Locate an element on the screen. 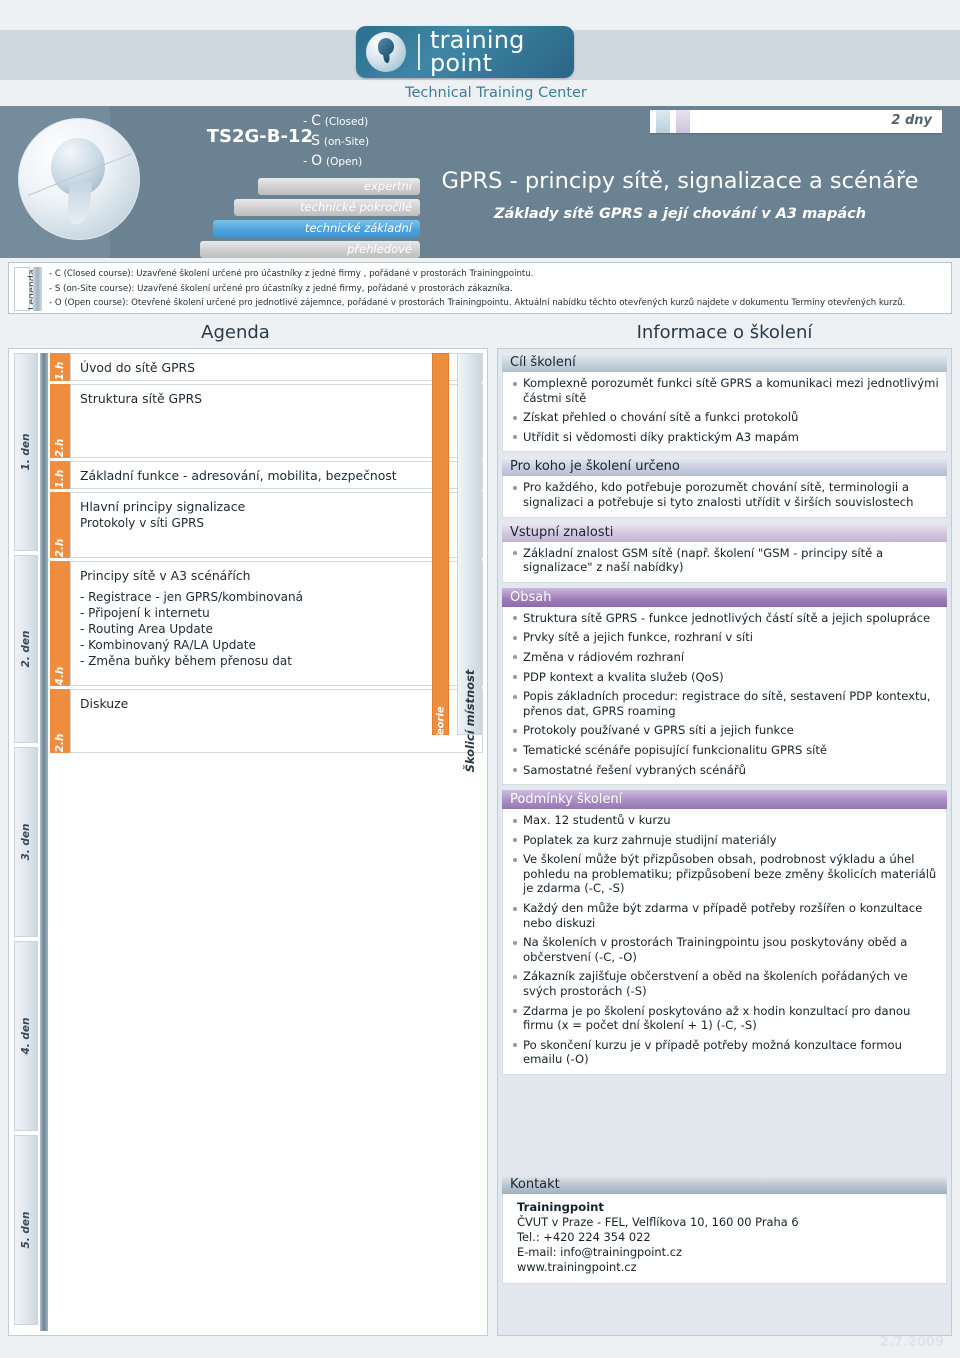  agenda-row-title: Úvod do sítě GPRS is located at coordinates (138, 367).